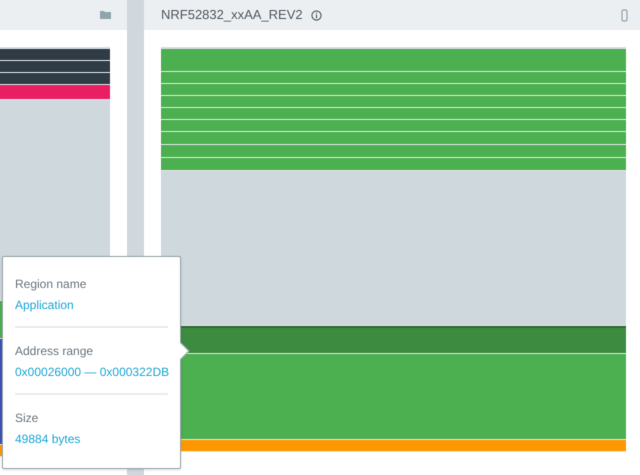 The height and width of the screenshot is (475, 640). I want to click on info-icon, so click(316, 15).